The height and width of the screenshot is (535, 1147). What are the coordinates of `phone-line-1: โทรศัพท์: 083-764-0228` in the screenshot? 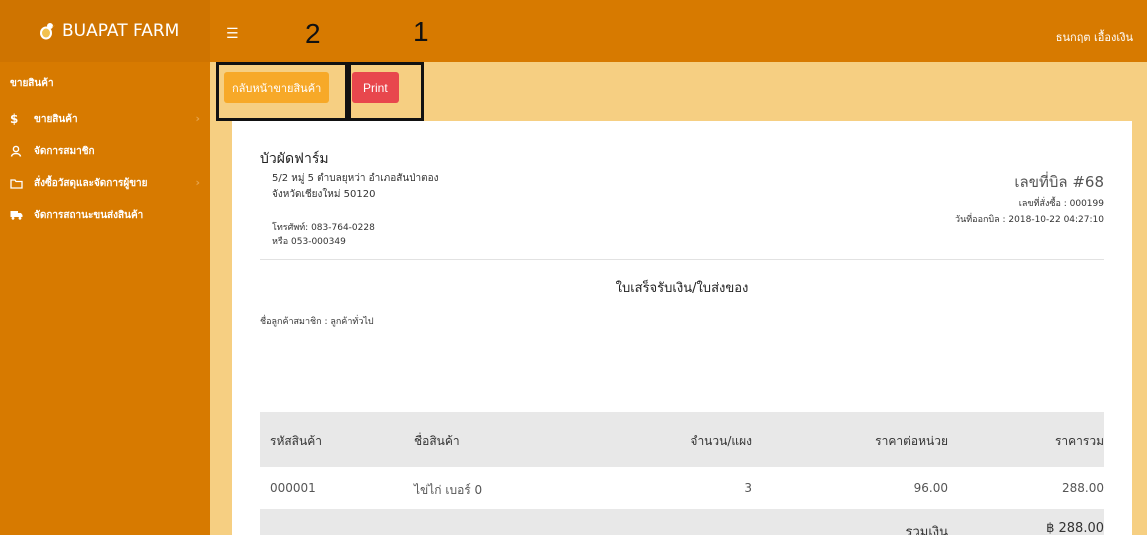 It's located at (323, 228).